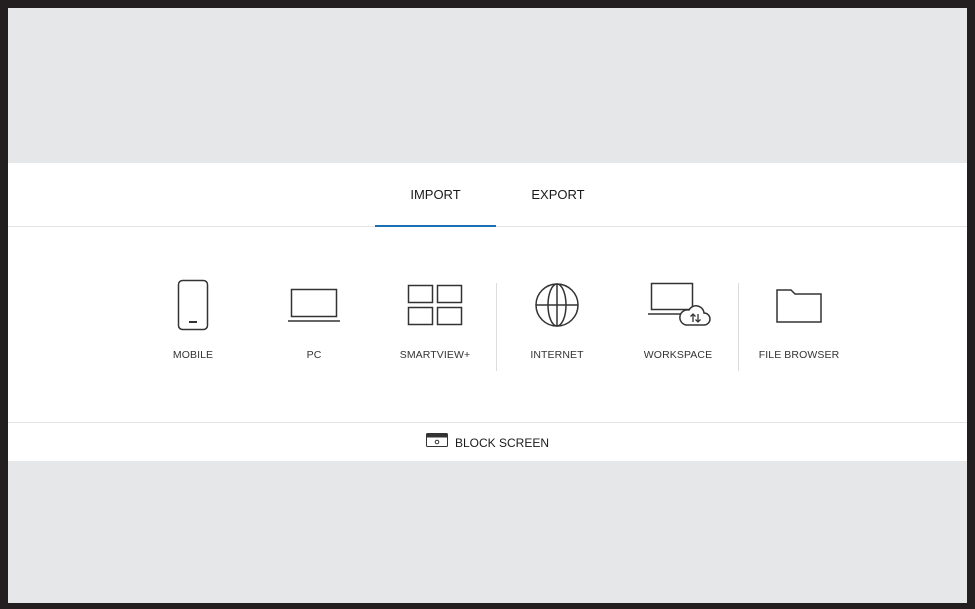 This screenshot has width=975, height=609. Describe the element at coordinates (435, 355) in the screenshot. I see `source-smartview-label: SMARTVIEW+` at that location.